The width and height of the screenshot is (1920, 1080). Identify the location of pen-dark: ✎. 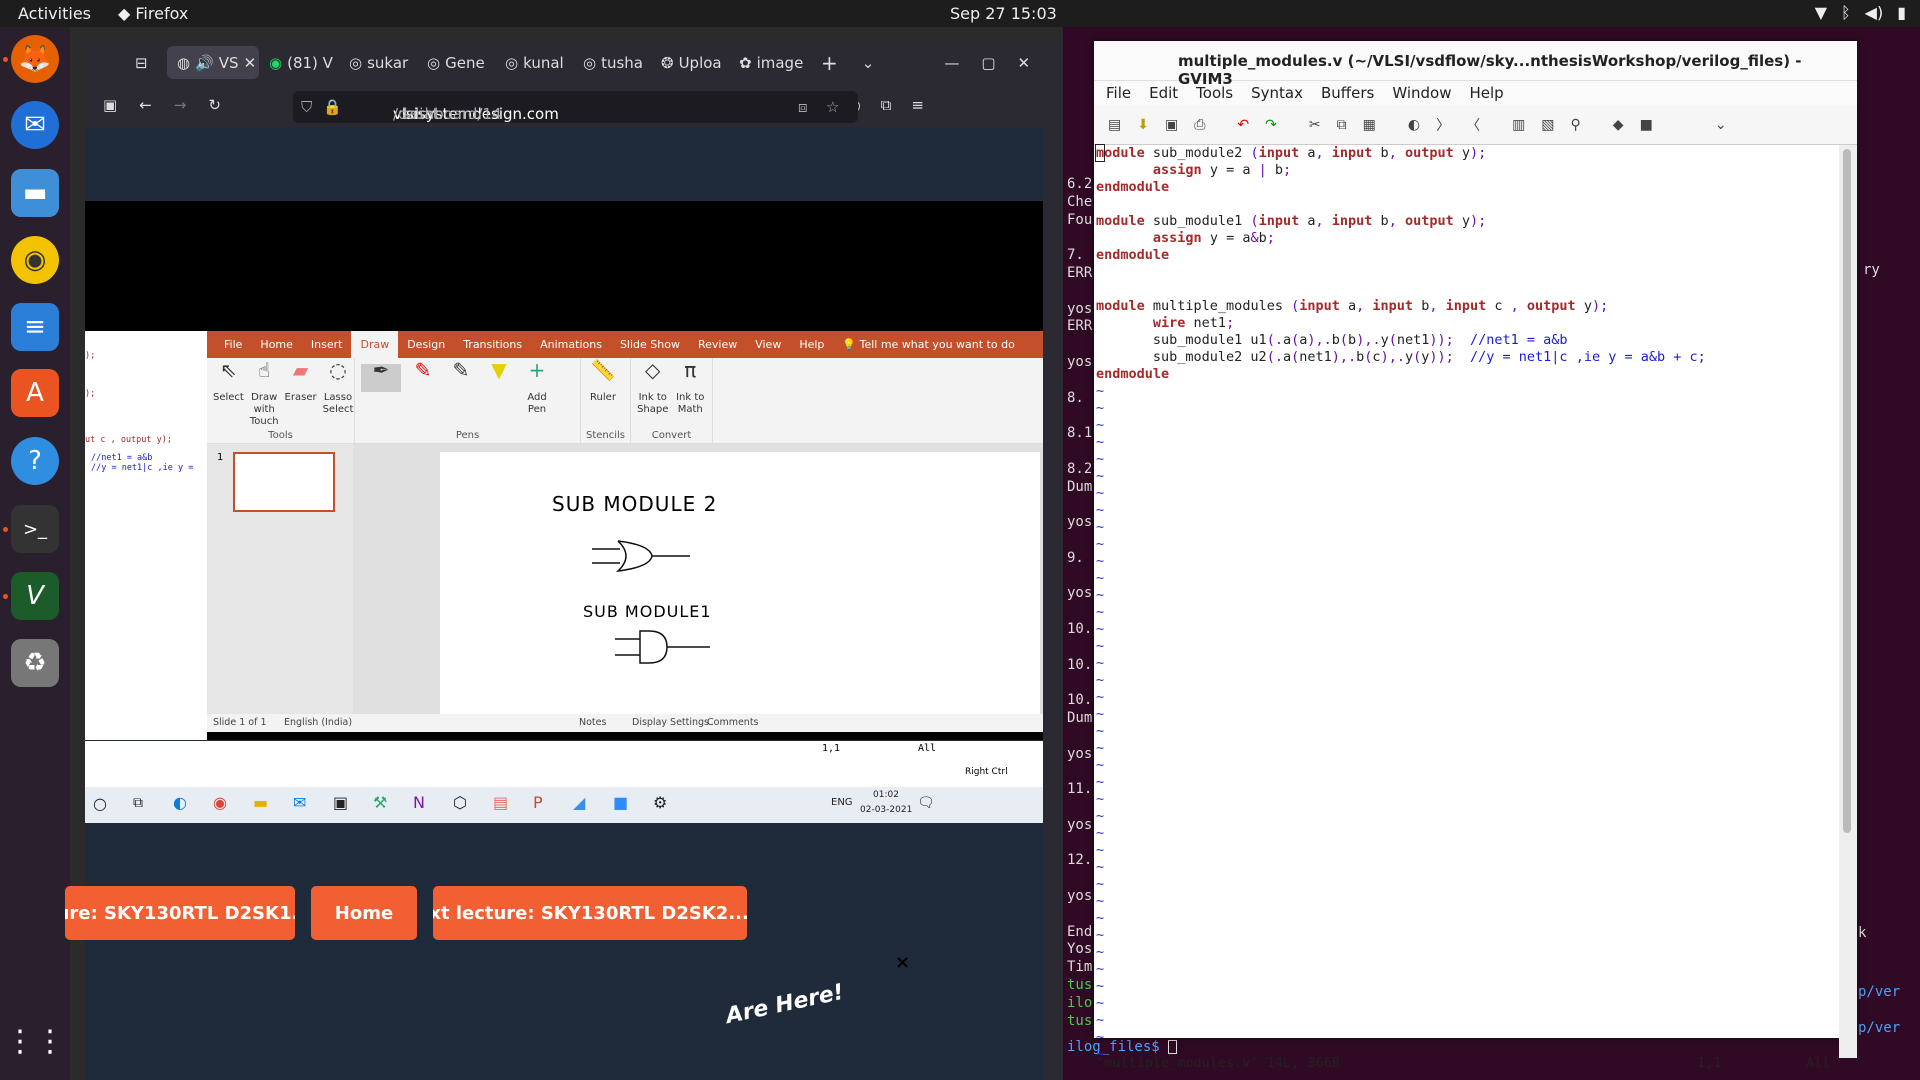
(461, 376).